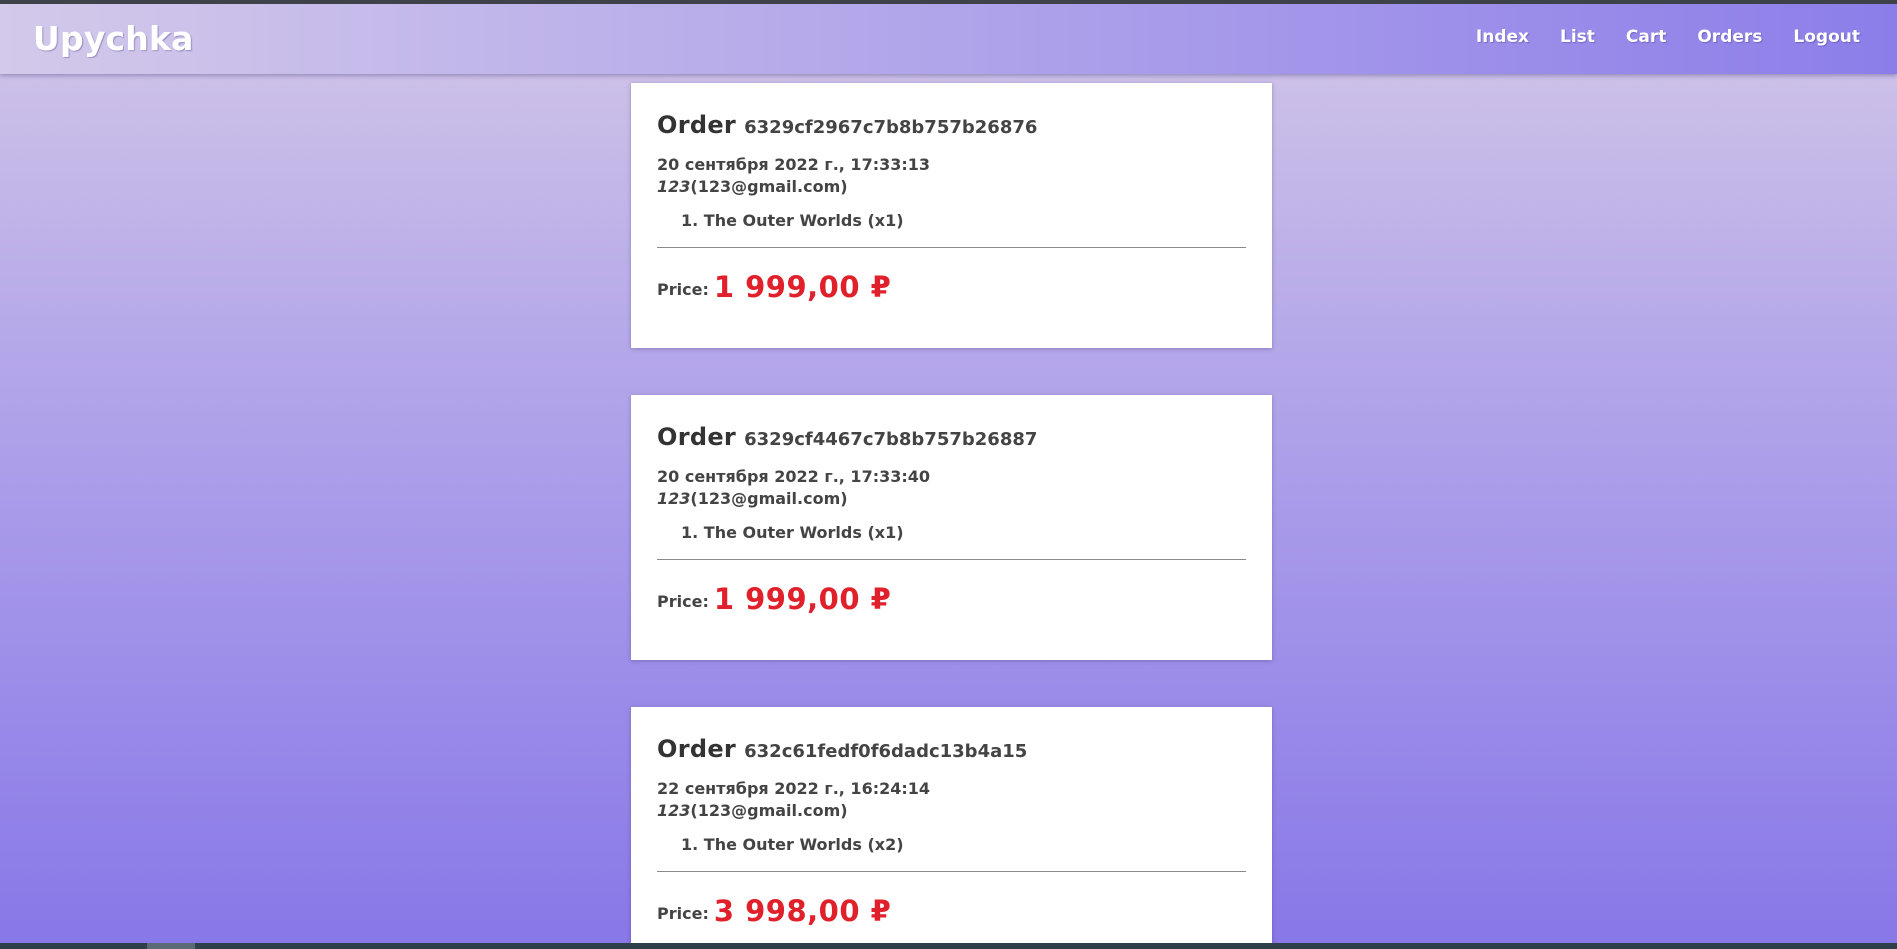 This screenshot has width=1897, height=949. I want to click on nav-links: Index List Cart Orders Logout, so click(1652, 37).